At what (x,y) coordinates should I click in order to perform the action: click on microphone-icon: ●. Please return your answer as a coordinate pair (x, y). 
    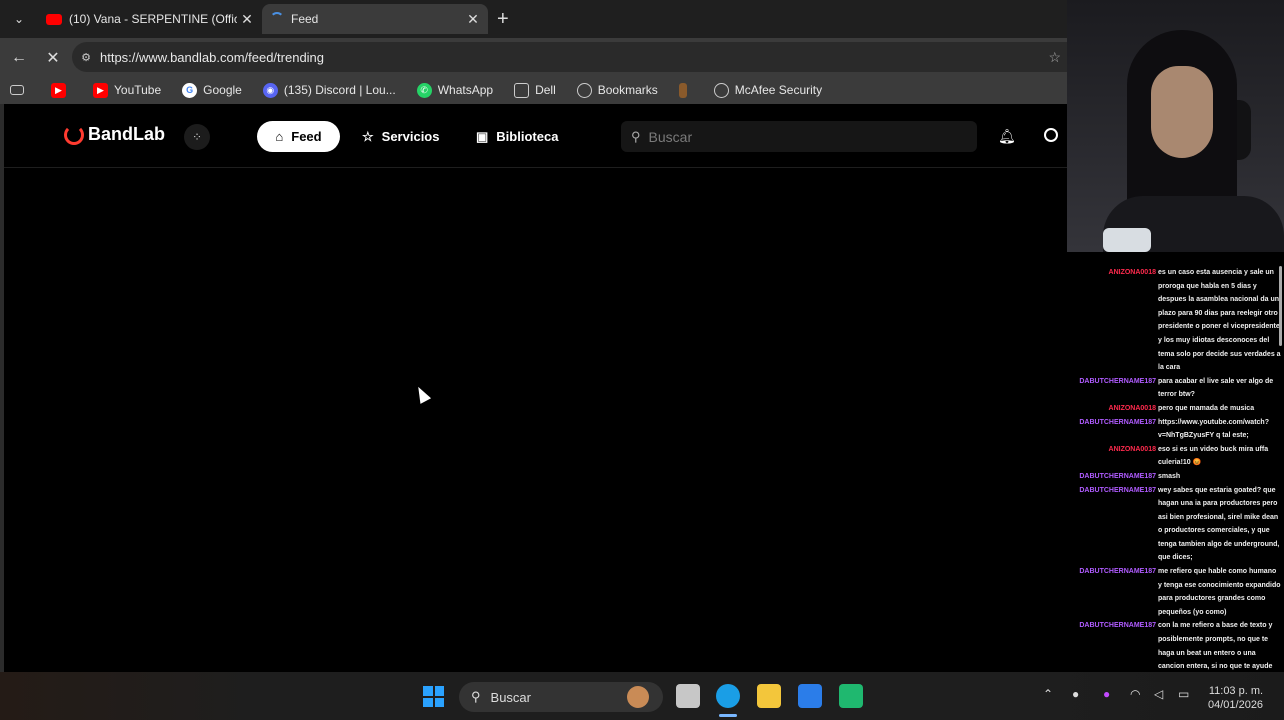
    Looking at the image, I should click on (1106, 694).